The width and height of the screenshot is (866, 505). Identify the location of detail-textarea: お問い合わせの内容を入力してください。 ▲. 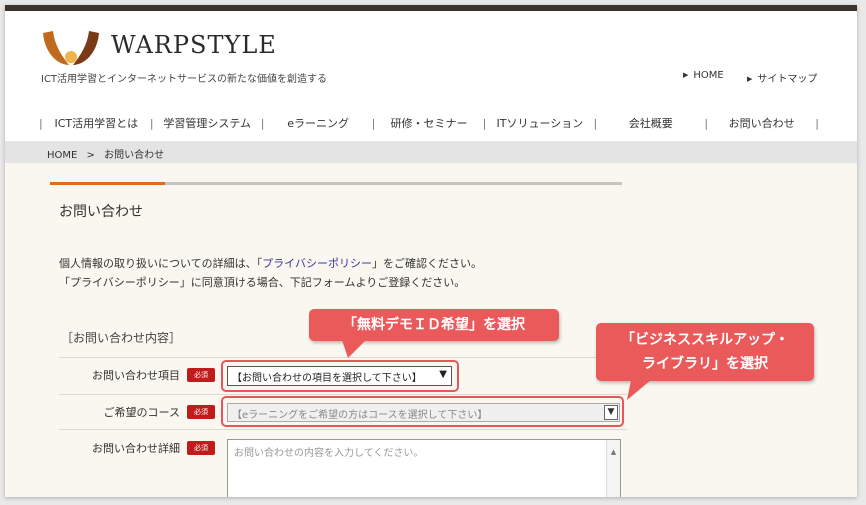
(424, 468).